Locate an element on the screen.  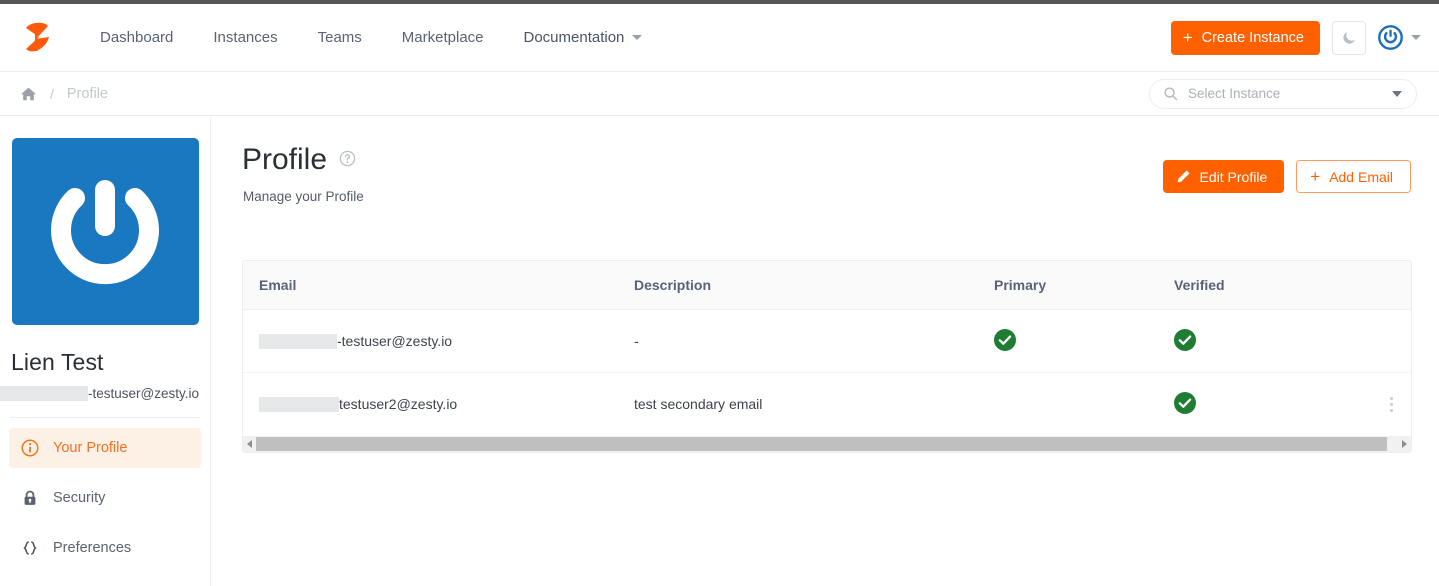
profile-user-email: -testuser@zesty.io is located at coordinates (105, 393).